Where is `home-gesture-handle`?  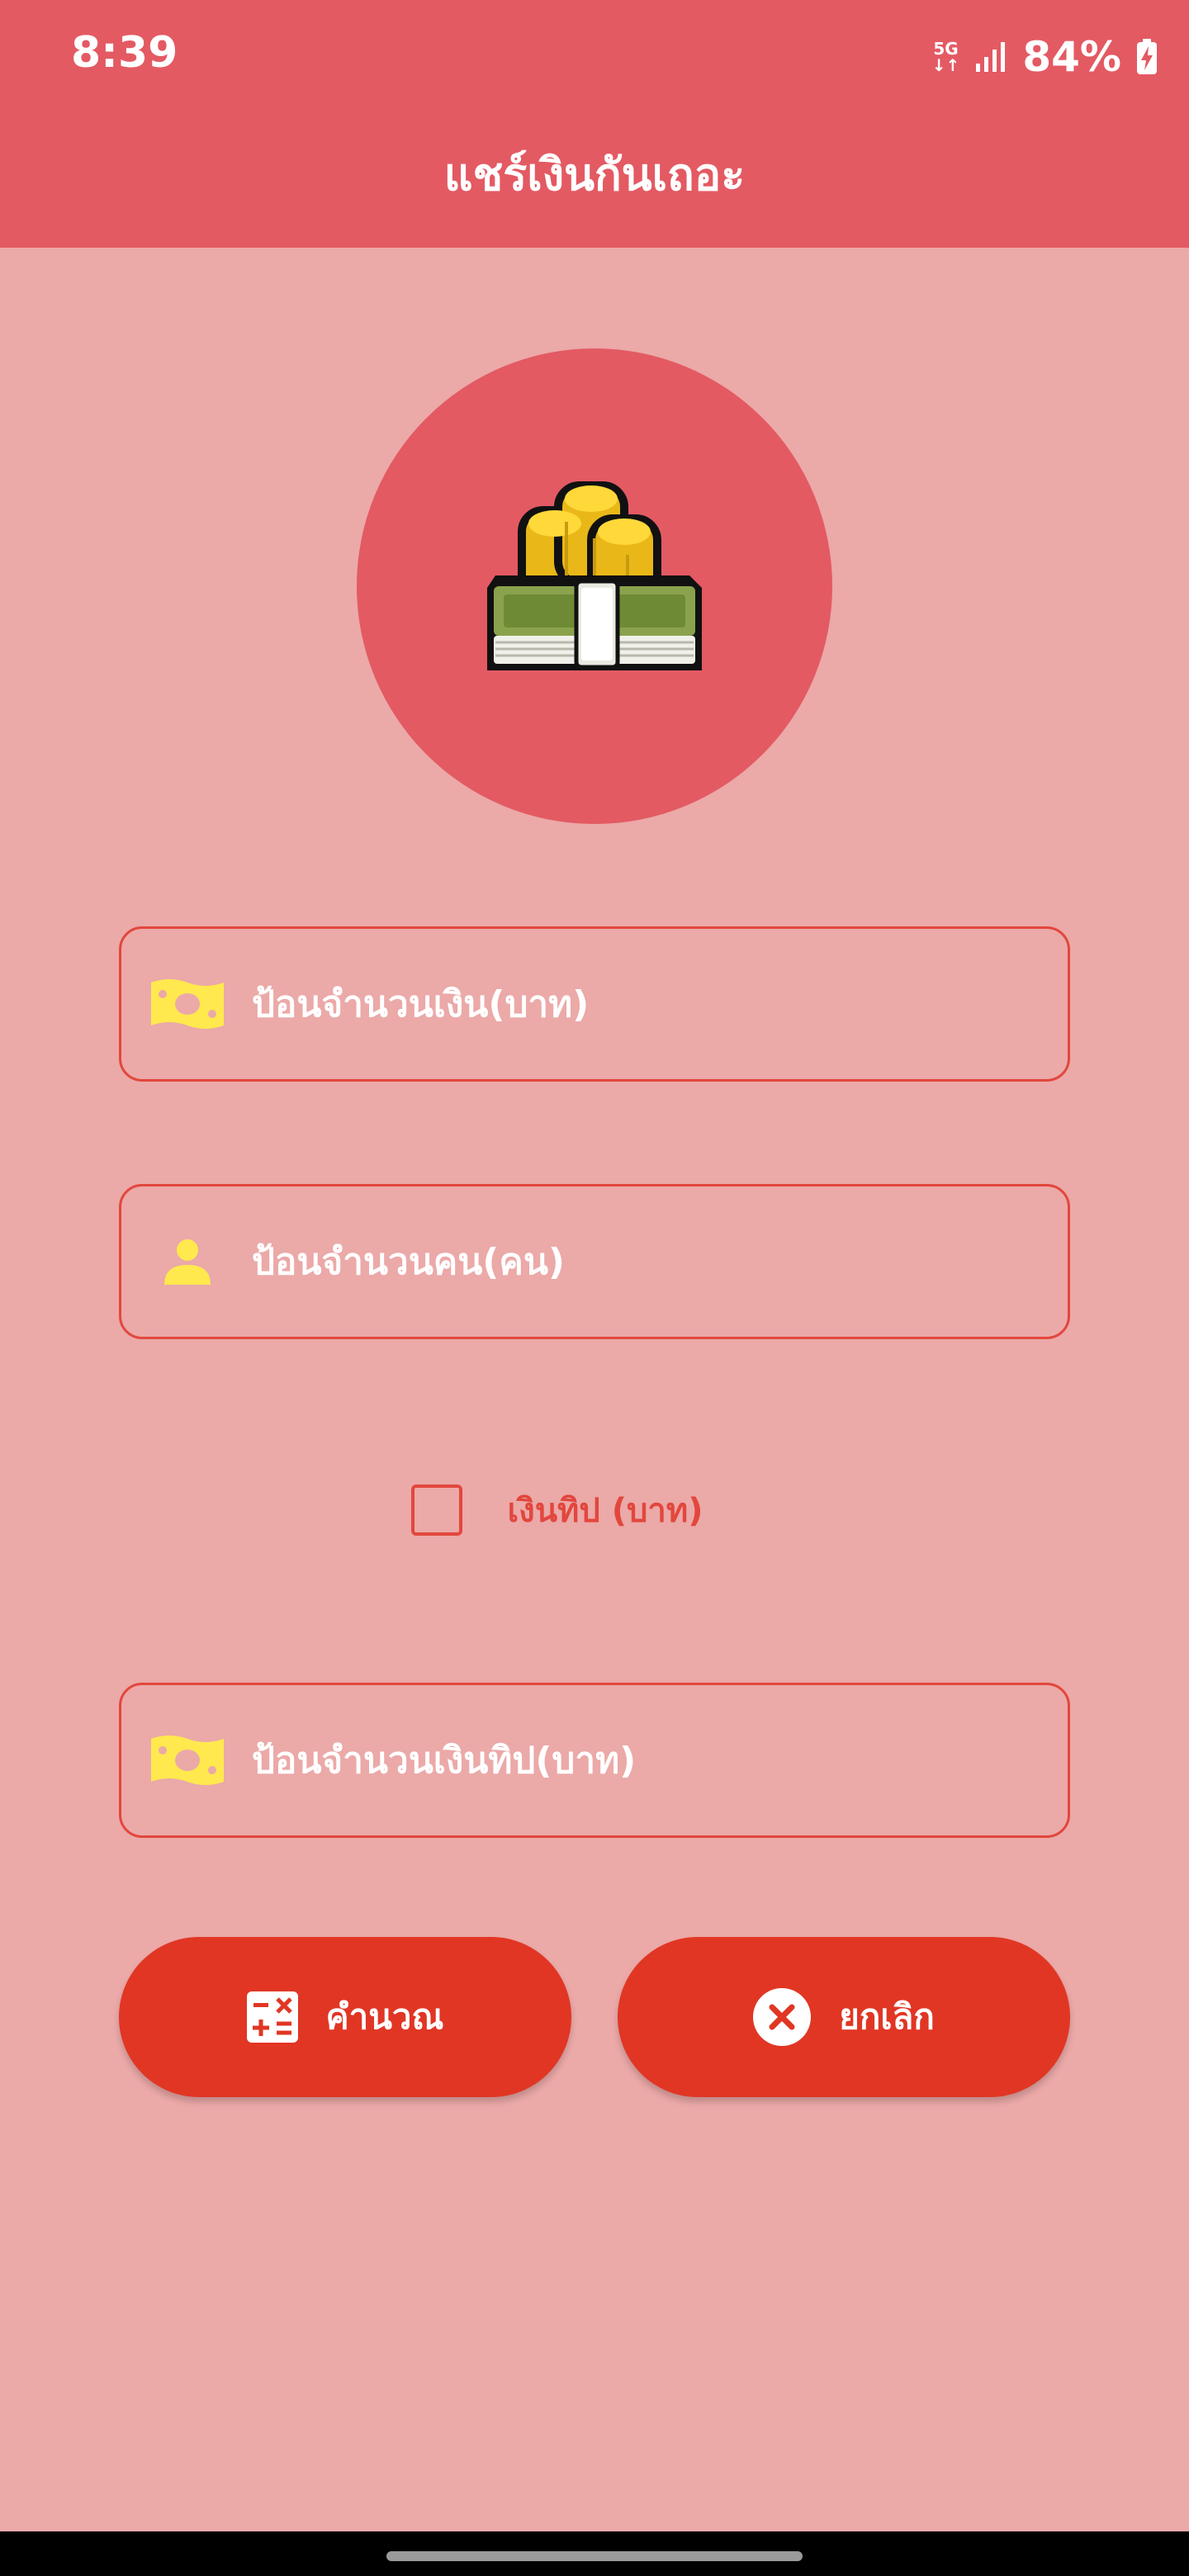
home-gesture-handle is located at coordinates (594, 2556).